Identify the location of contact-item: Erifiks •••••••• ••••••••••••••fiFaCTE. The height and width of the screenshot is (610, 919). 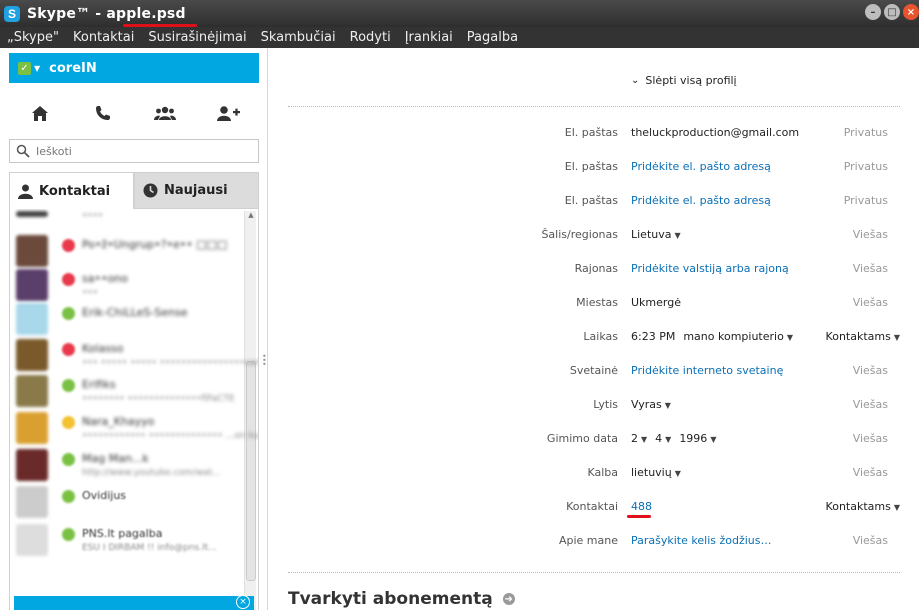
(128, 391).